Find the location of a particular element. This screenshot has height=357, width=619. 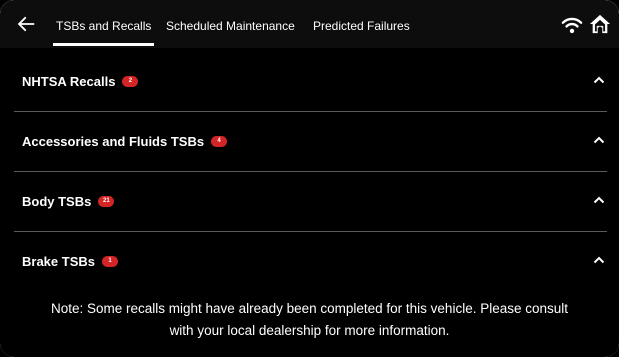

tab-scheduled-maintenance: Scheduled Maintenance is located at coordinates (230, 26).